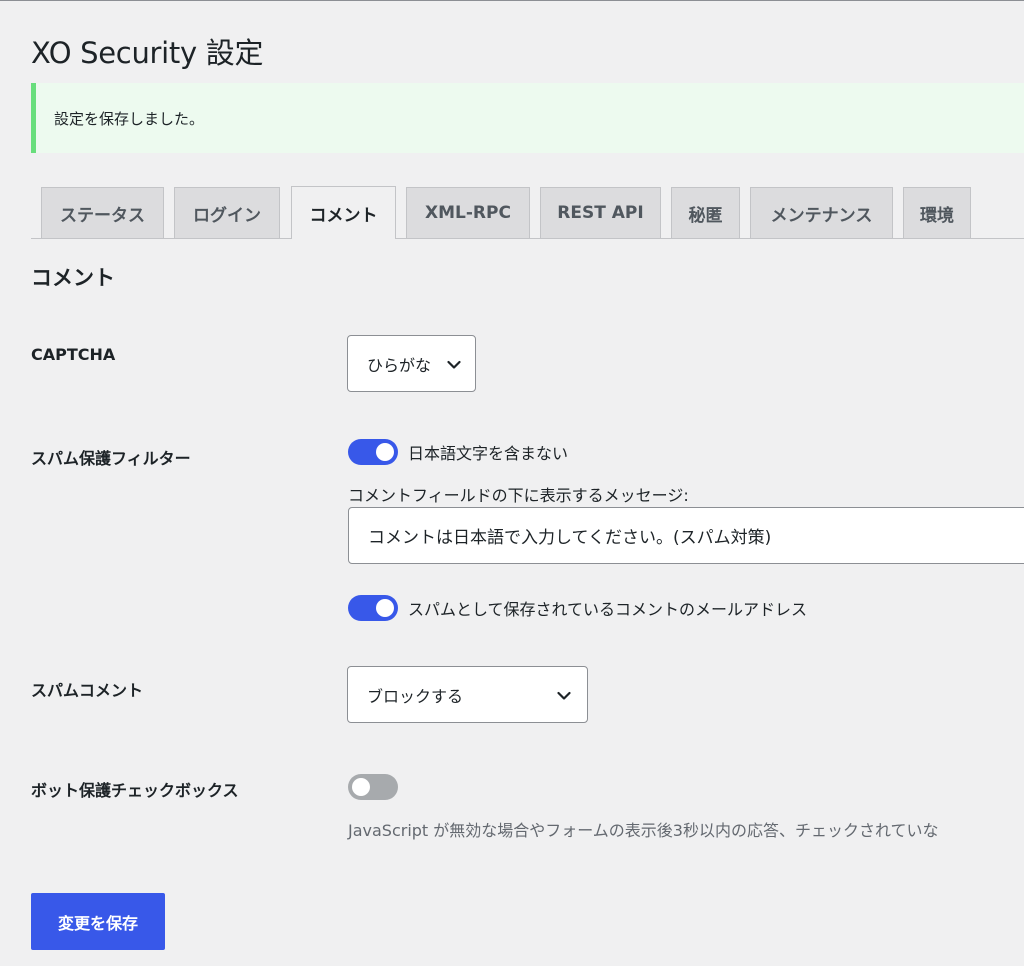 The height and width of the screenshot is (966, 1024). Describe the element at coordinates (98, 921) in the screenshot. I see `save-changes-button: 変更を保存` at that location.